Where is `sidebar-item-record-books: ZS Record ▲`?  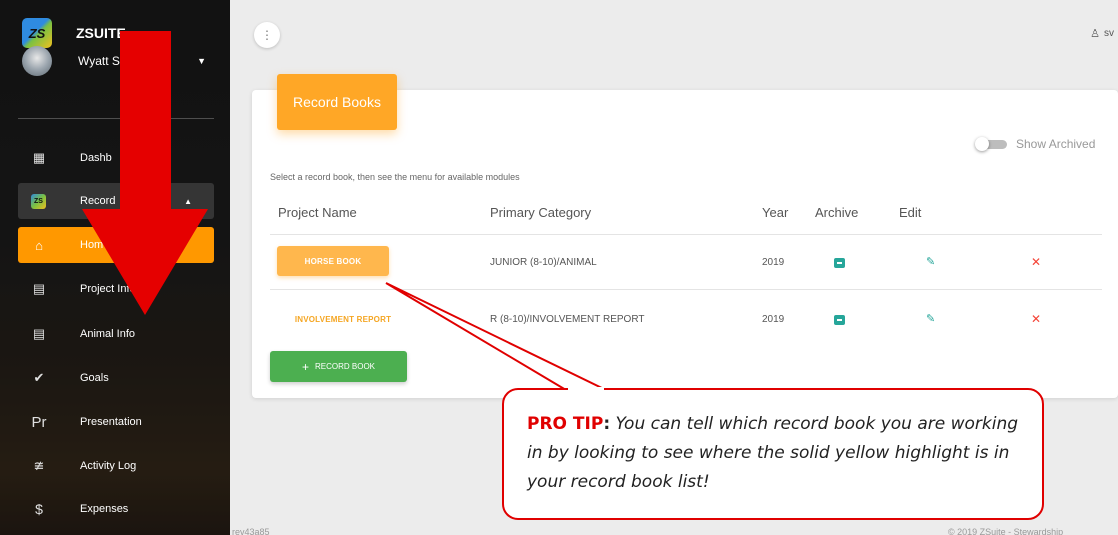
sidebar-item-record-books: ZS Record ▲ is located at coordinates (116, 201).